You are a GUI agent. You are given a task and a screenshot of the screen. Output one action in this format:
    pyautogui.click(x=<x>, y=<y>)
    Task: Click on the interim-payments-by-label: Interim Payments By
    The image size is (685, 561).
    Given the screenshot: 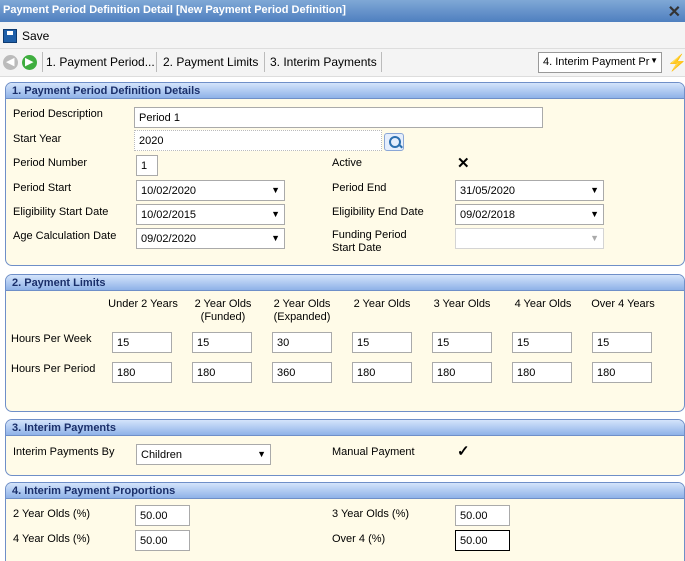 What is the action you would take?
    pyautogui.click(x=64, y=452)
    